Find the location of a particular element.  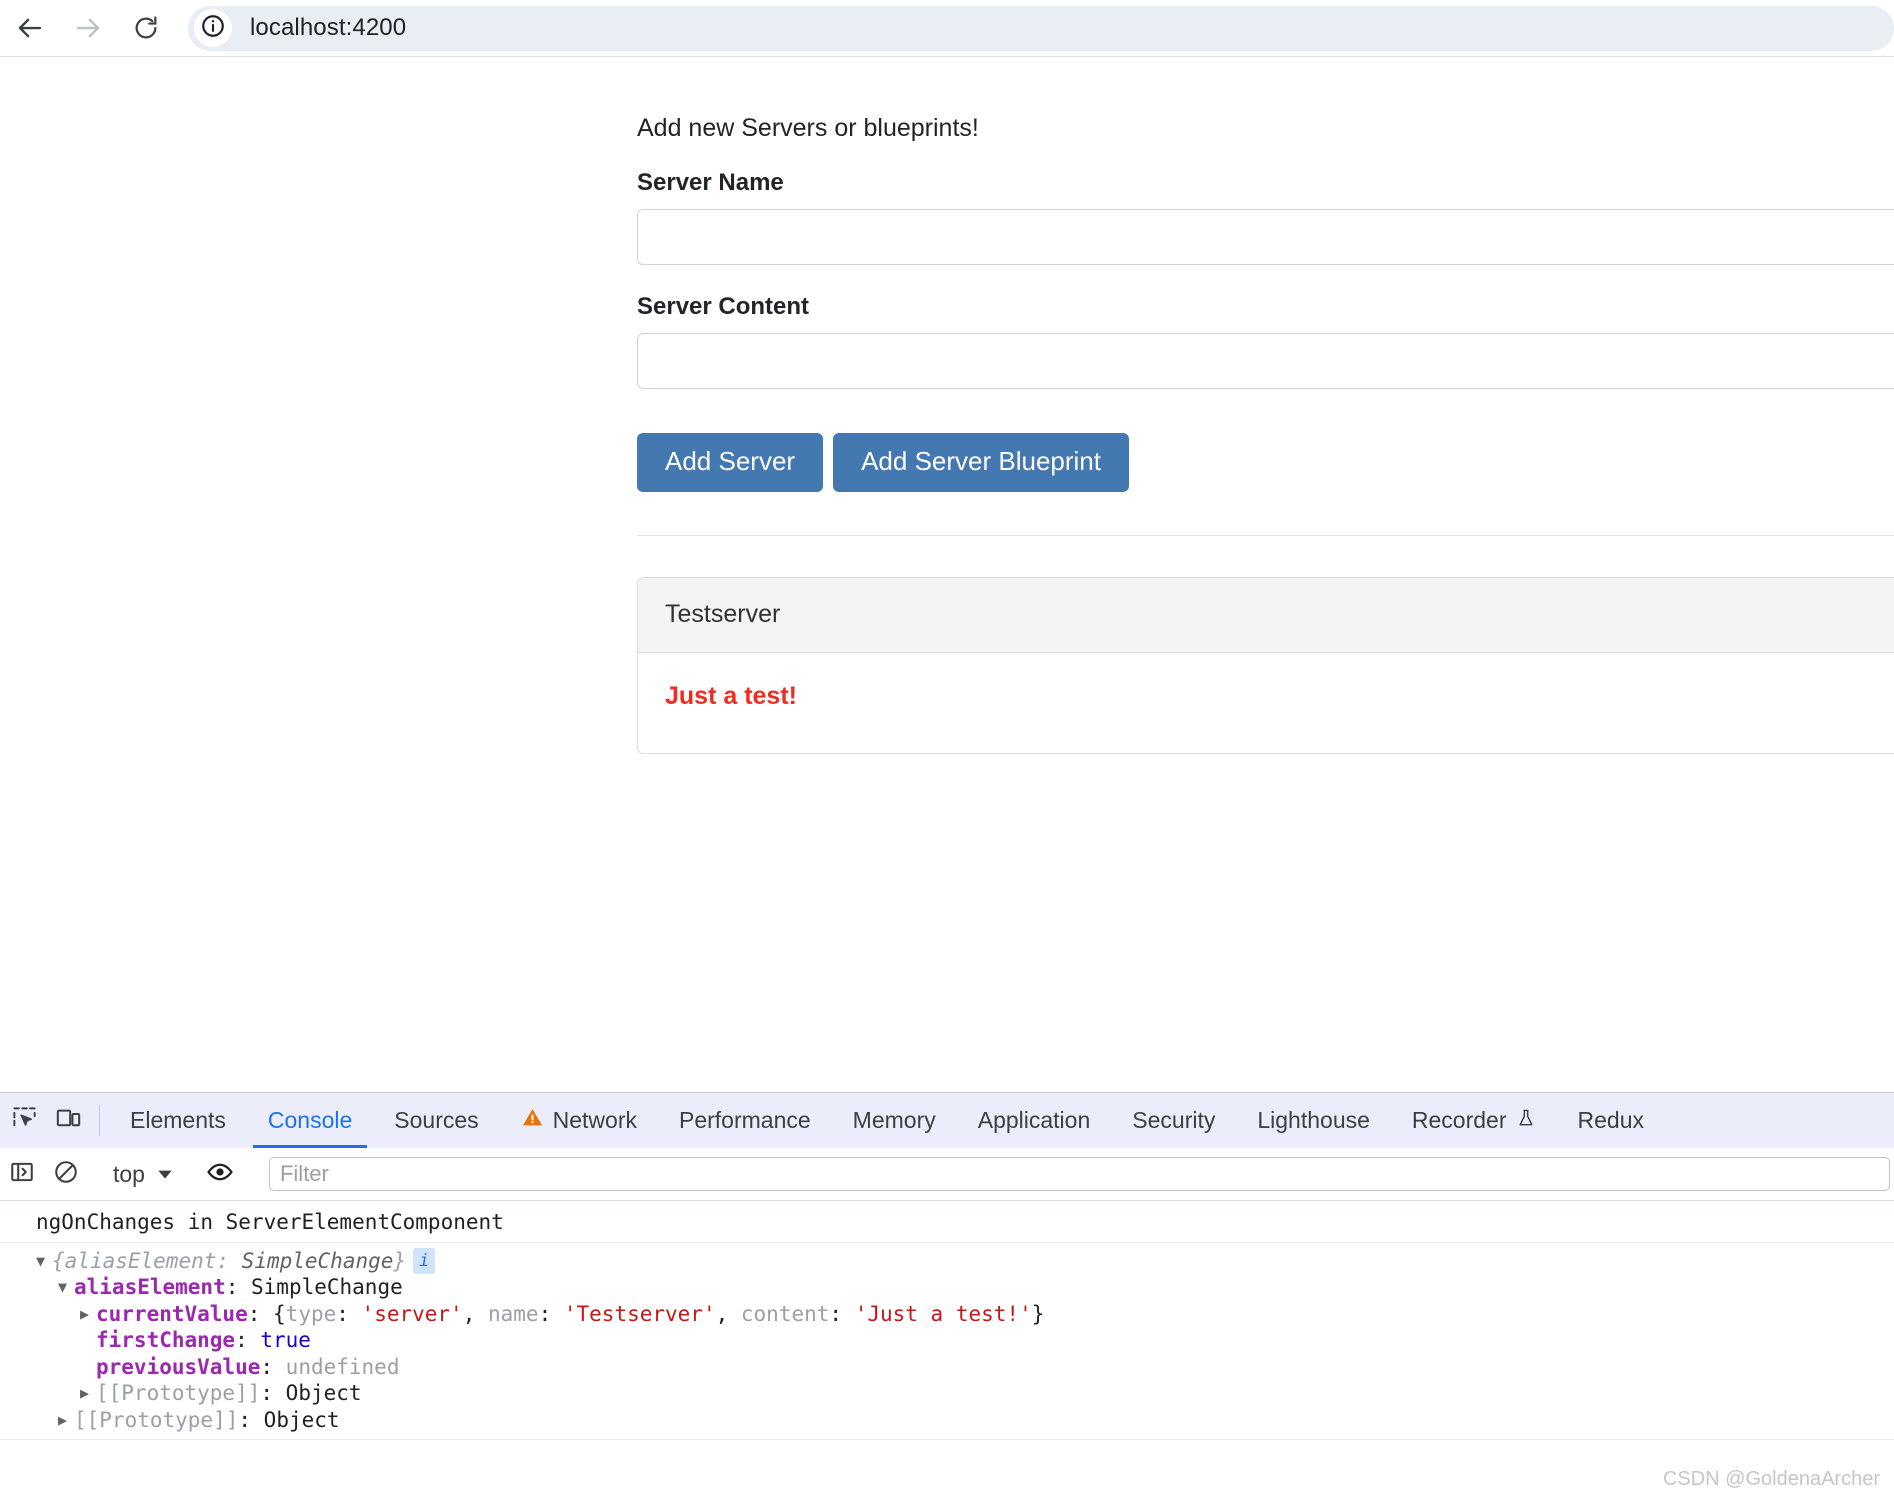

console-log-message: ngOnChanges in ServerElementComponent is located at coordinates (947, 1222).